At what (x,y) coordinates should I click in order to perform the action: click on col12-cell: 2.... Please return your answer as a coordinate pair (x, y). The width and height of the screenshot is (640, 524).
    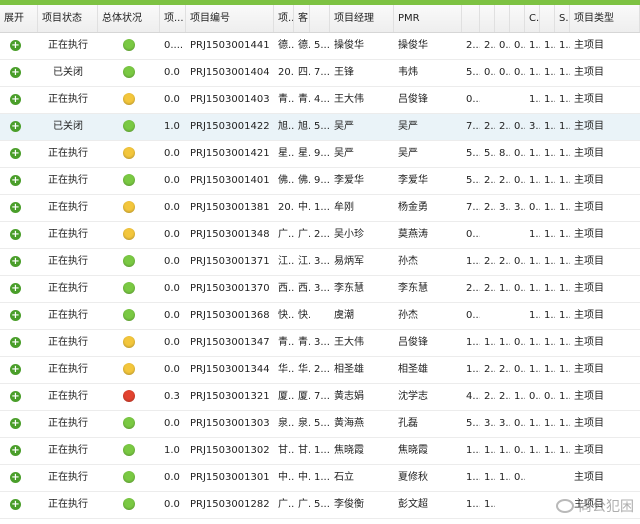
    Looking at the image, I should click on (504, 180).